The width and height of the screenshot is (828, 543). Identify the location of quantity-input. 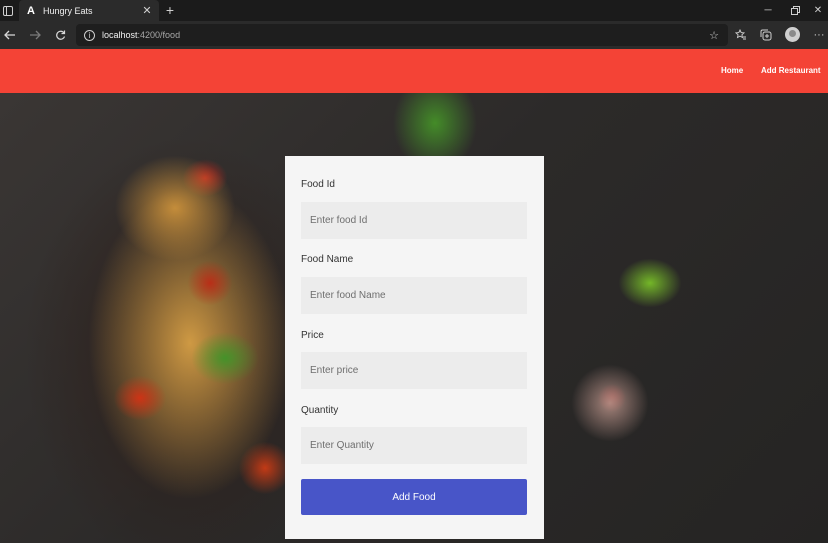
(414, 445).